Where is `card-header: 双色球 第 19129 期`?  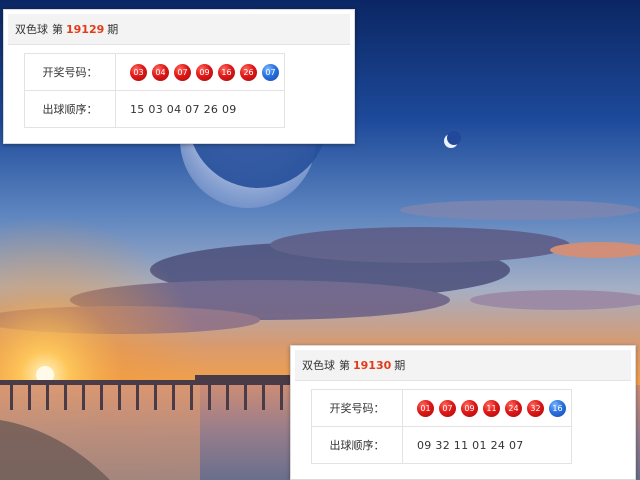 card-header: 双色球 第 19129 期 is located at coordinates (179, 29).